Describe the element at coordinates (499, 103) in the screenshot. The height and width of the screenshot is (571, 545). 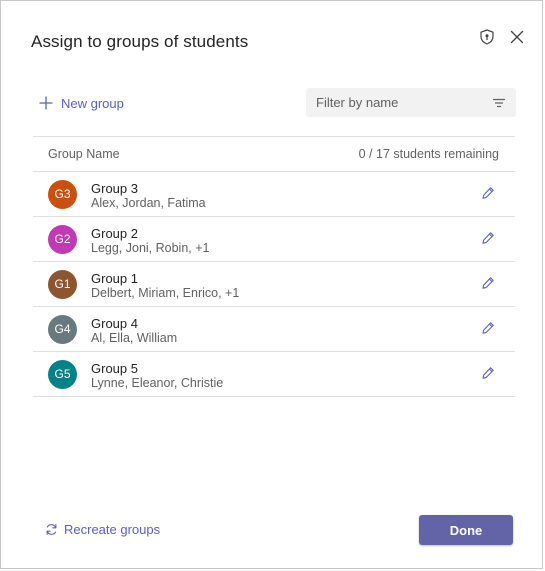
I see `filter-icon` at that location.